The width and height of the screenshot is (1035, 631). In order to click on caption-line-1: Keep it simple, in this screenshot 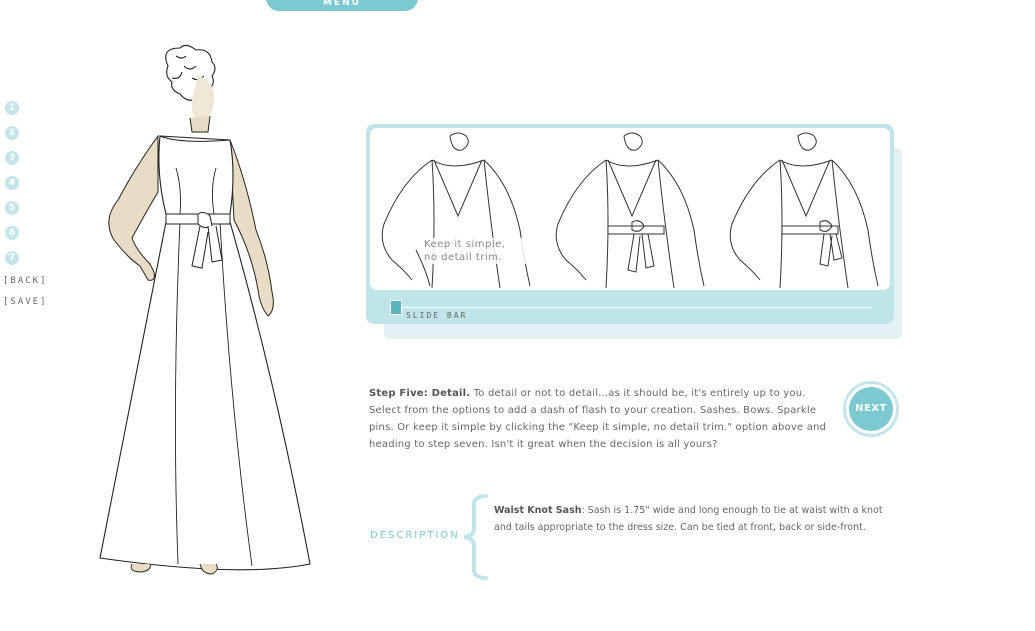, I will do `click(465, 244)`.